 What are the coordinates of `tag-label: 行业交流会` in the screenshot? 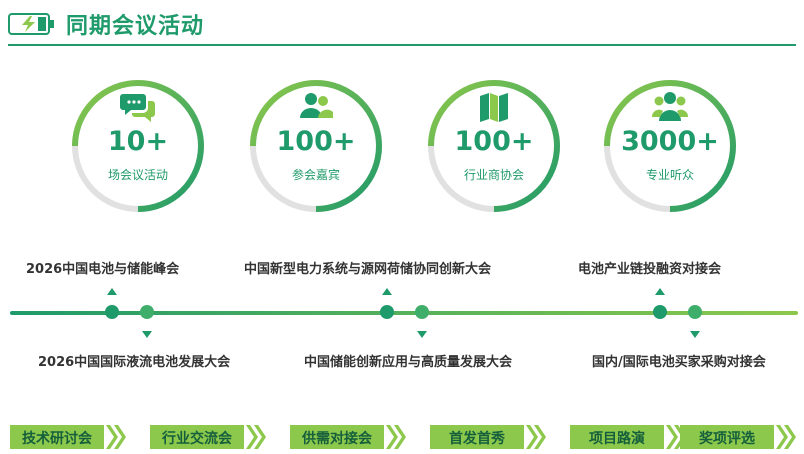 It's located at (197, 439).